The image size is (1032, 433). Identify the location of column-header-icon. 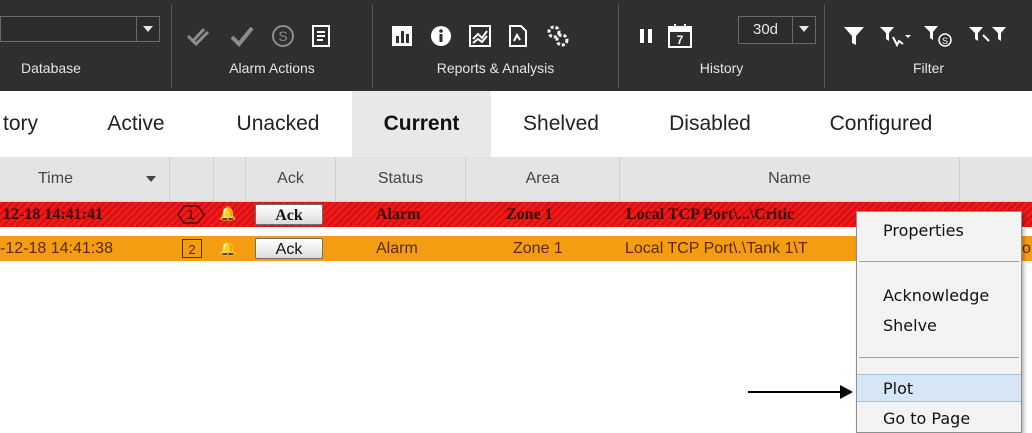
(230, 179).